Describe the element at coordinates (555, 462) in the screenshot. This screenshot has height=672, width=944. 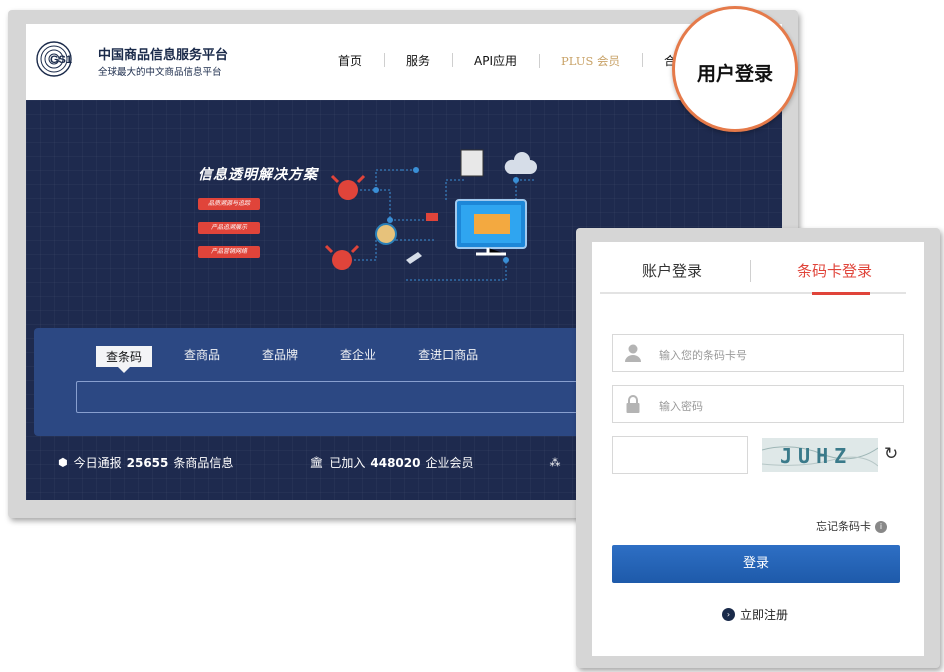
I see `cluster-icon: ⁂` at that location.